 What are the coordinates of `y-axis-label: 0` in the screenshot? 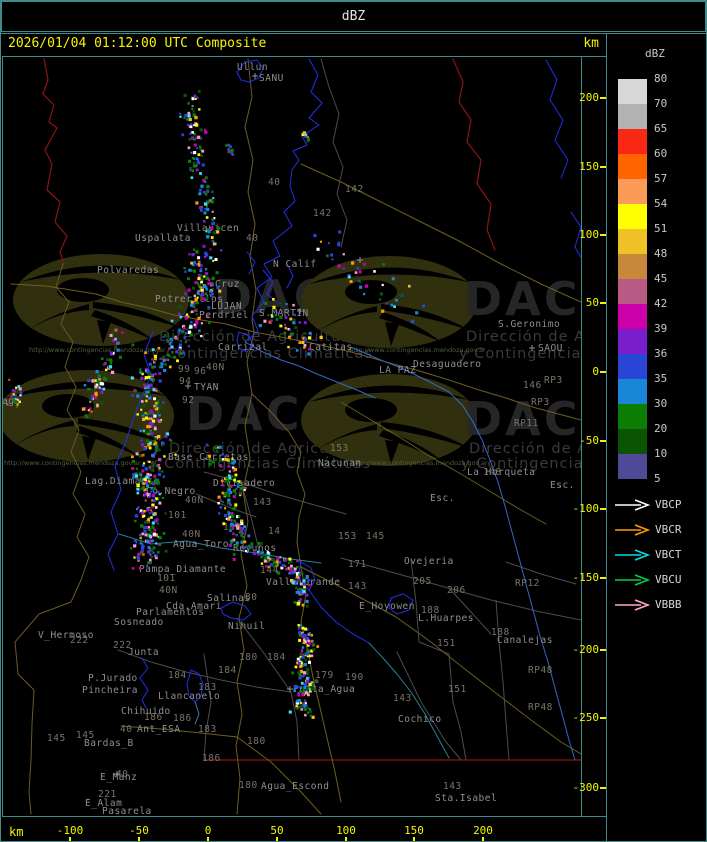 It's located at (595, 371).